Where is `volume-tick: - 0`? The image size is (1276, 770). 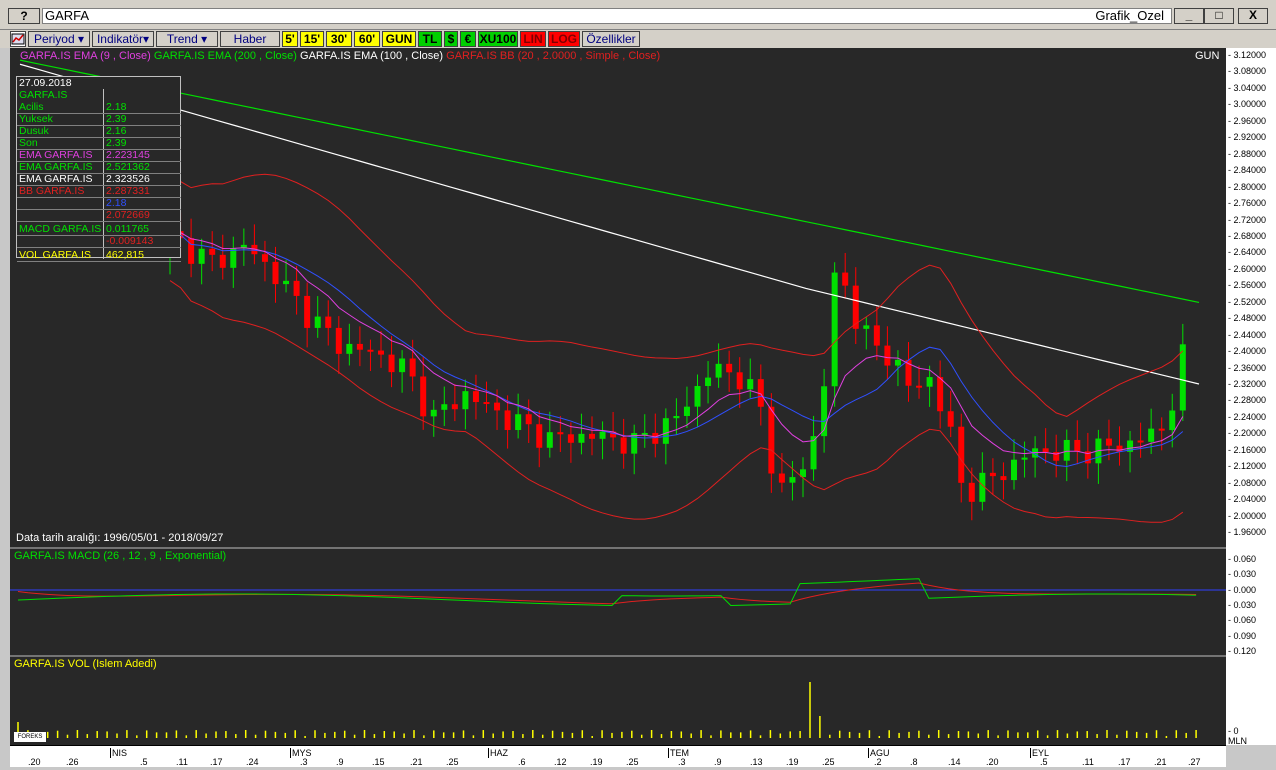 volume-tick: - 0 is located at coordinates (1233, 731).